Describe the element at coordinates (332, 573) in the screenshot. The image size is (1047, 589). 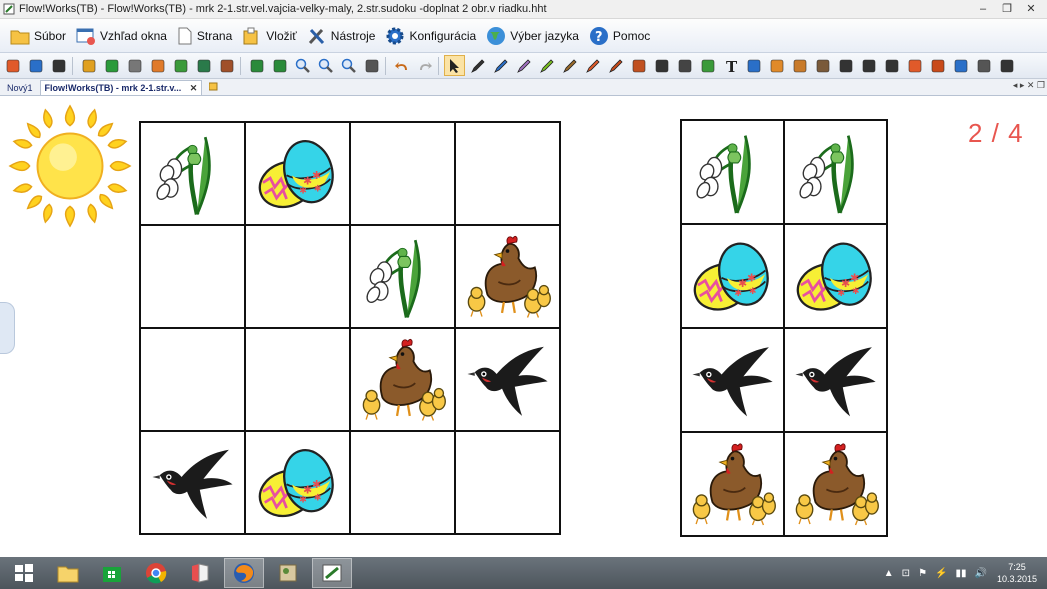
I see `taskbar-flowworks` at that location.